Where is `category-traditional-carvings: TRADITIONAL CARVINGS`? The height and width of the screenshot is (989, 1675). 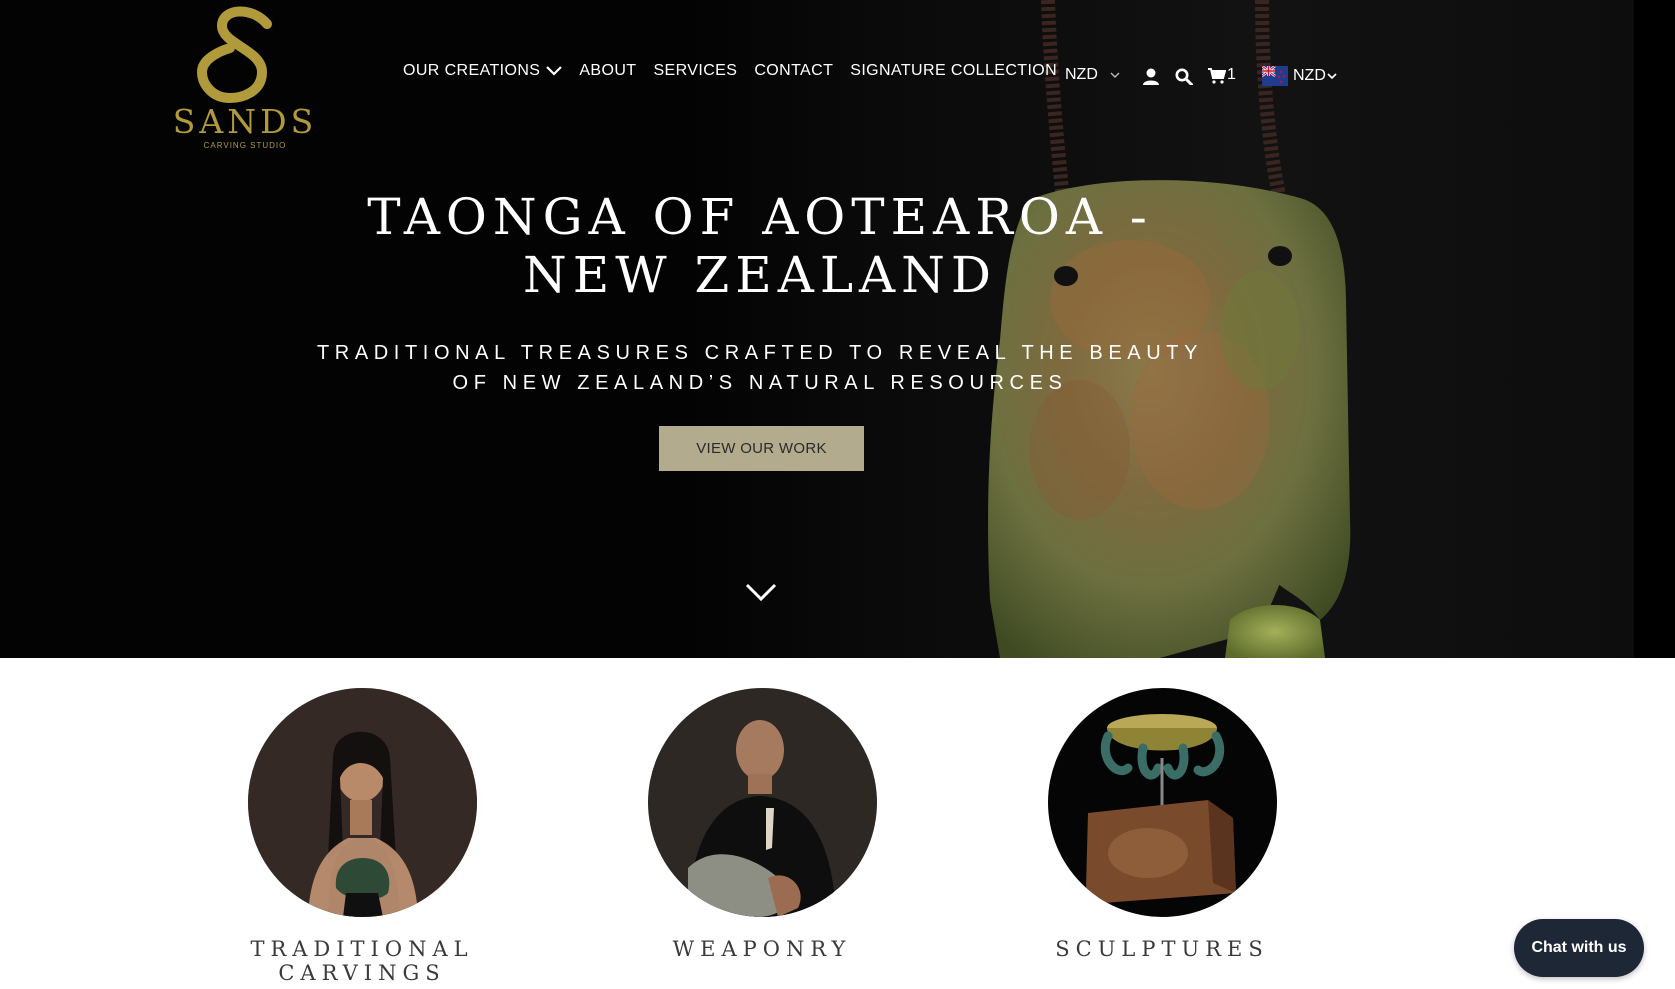
category-traditional-carvings: TRADITIONAL CARVINGS is located at coordinates (362, 836).